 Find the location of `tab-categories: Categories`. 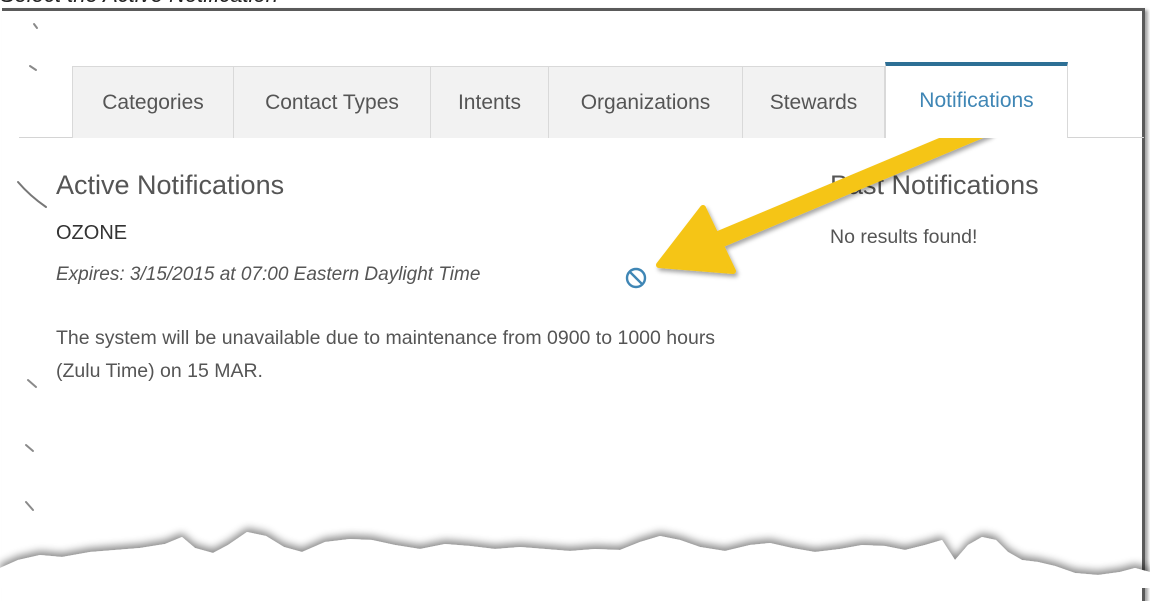

tab-categories: Categories is located at coordinates (153, 102).